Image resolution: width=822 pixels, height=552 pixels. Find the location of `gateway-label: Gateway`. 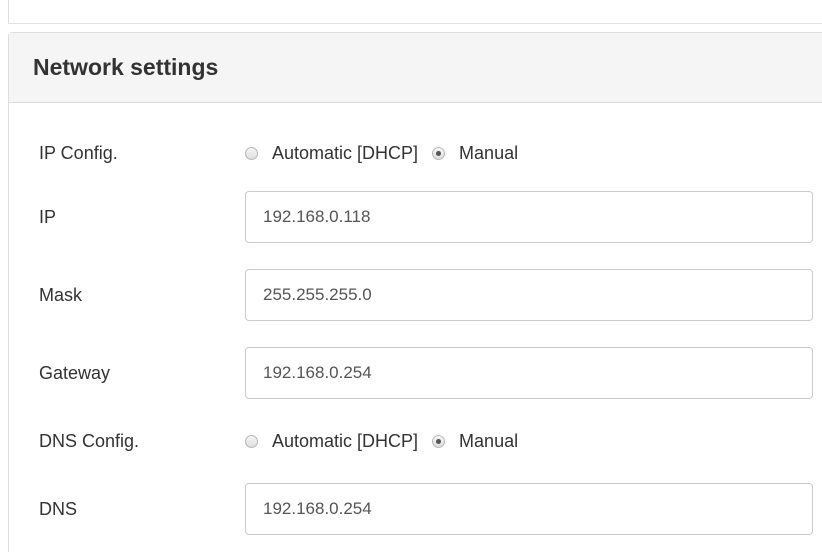

gateway-label: Gateway is located at coordinates (75, 372).